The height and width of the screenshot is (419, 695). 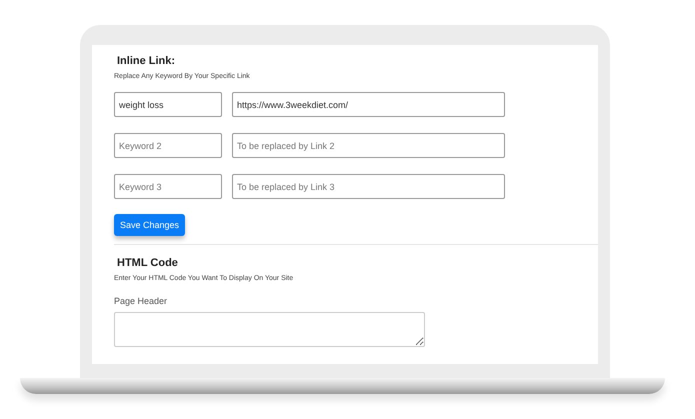 What do you see at coordinates (168, 145) in the screenshot?
I see `keyword-field: Keyword 2` at bounding box center [168, 145].